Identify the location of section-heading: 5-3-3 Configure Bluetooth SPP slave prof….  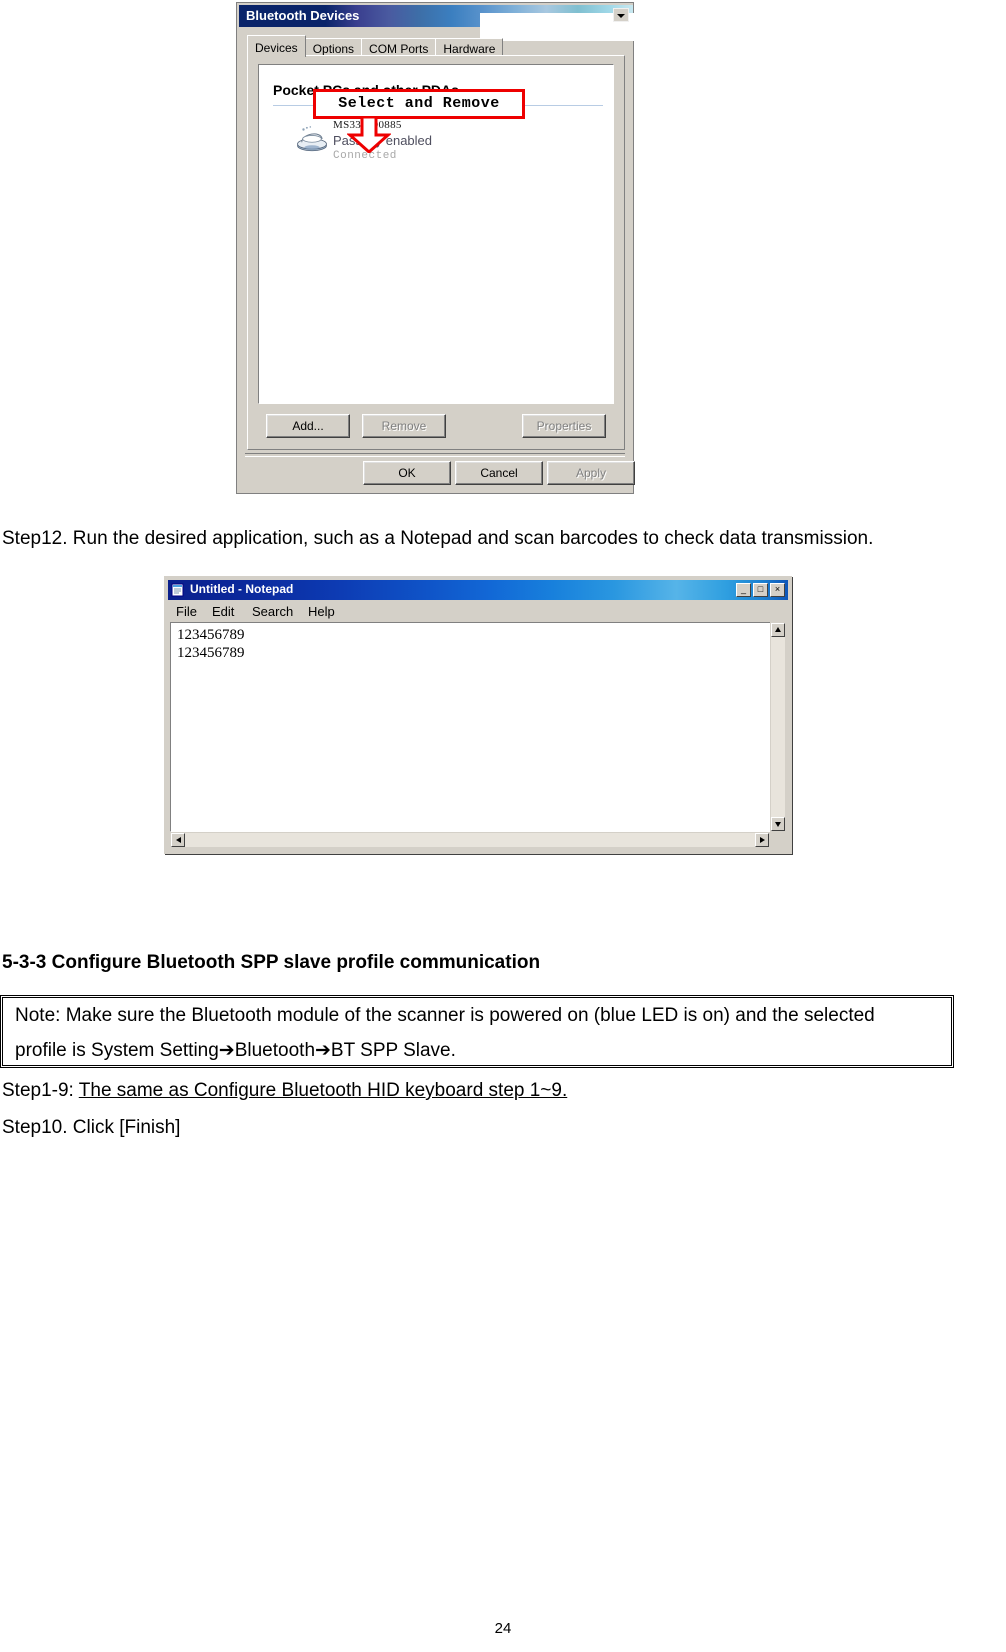
(271, 962).